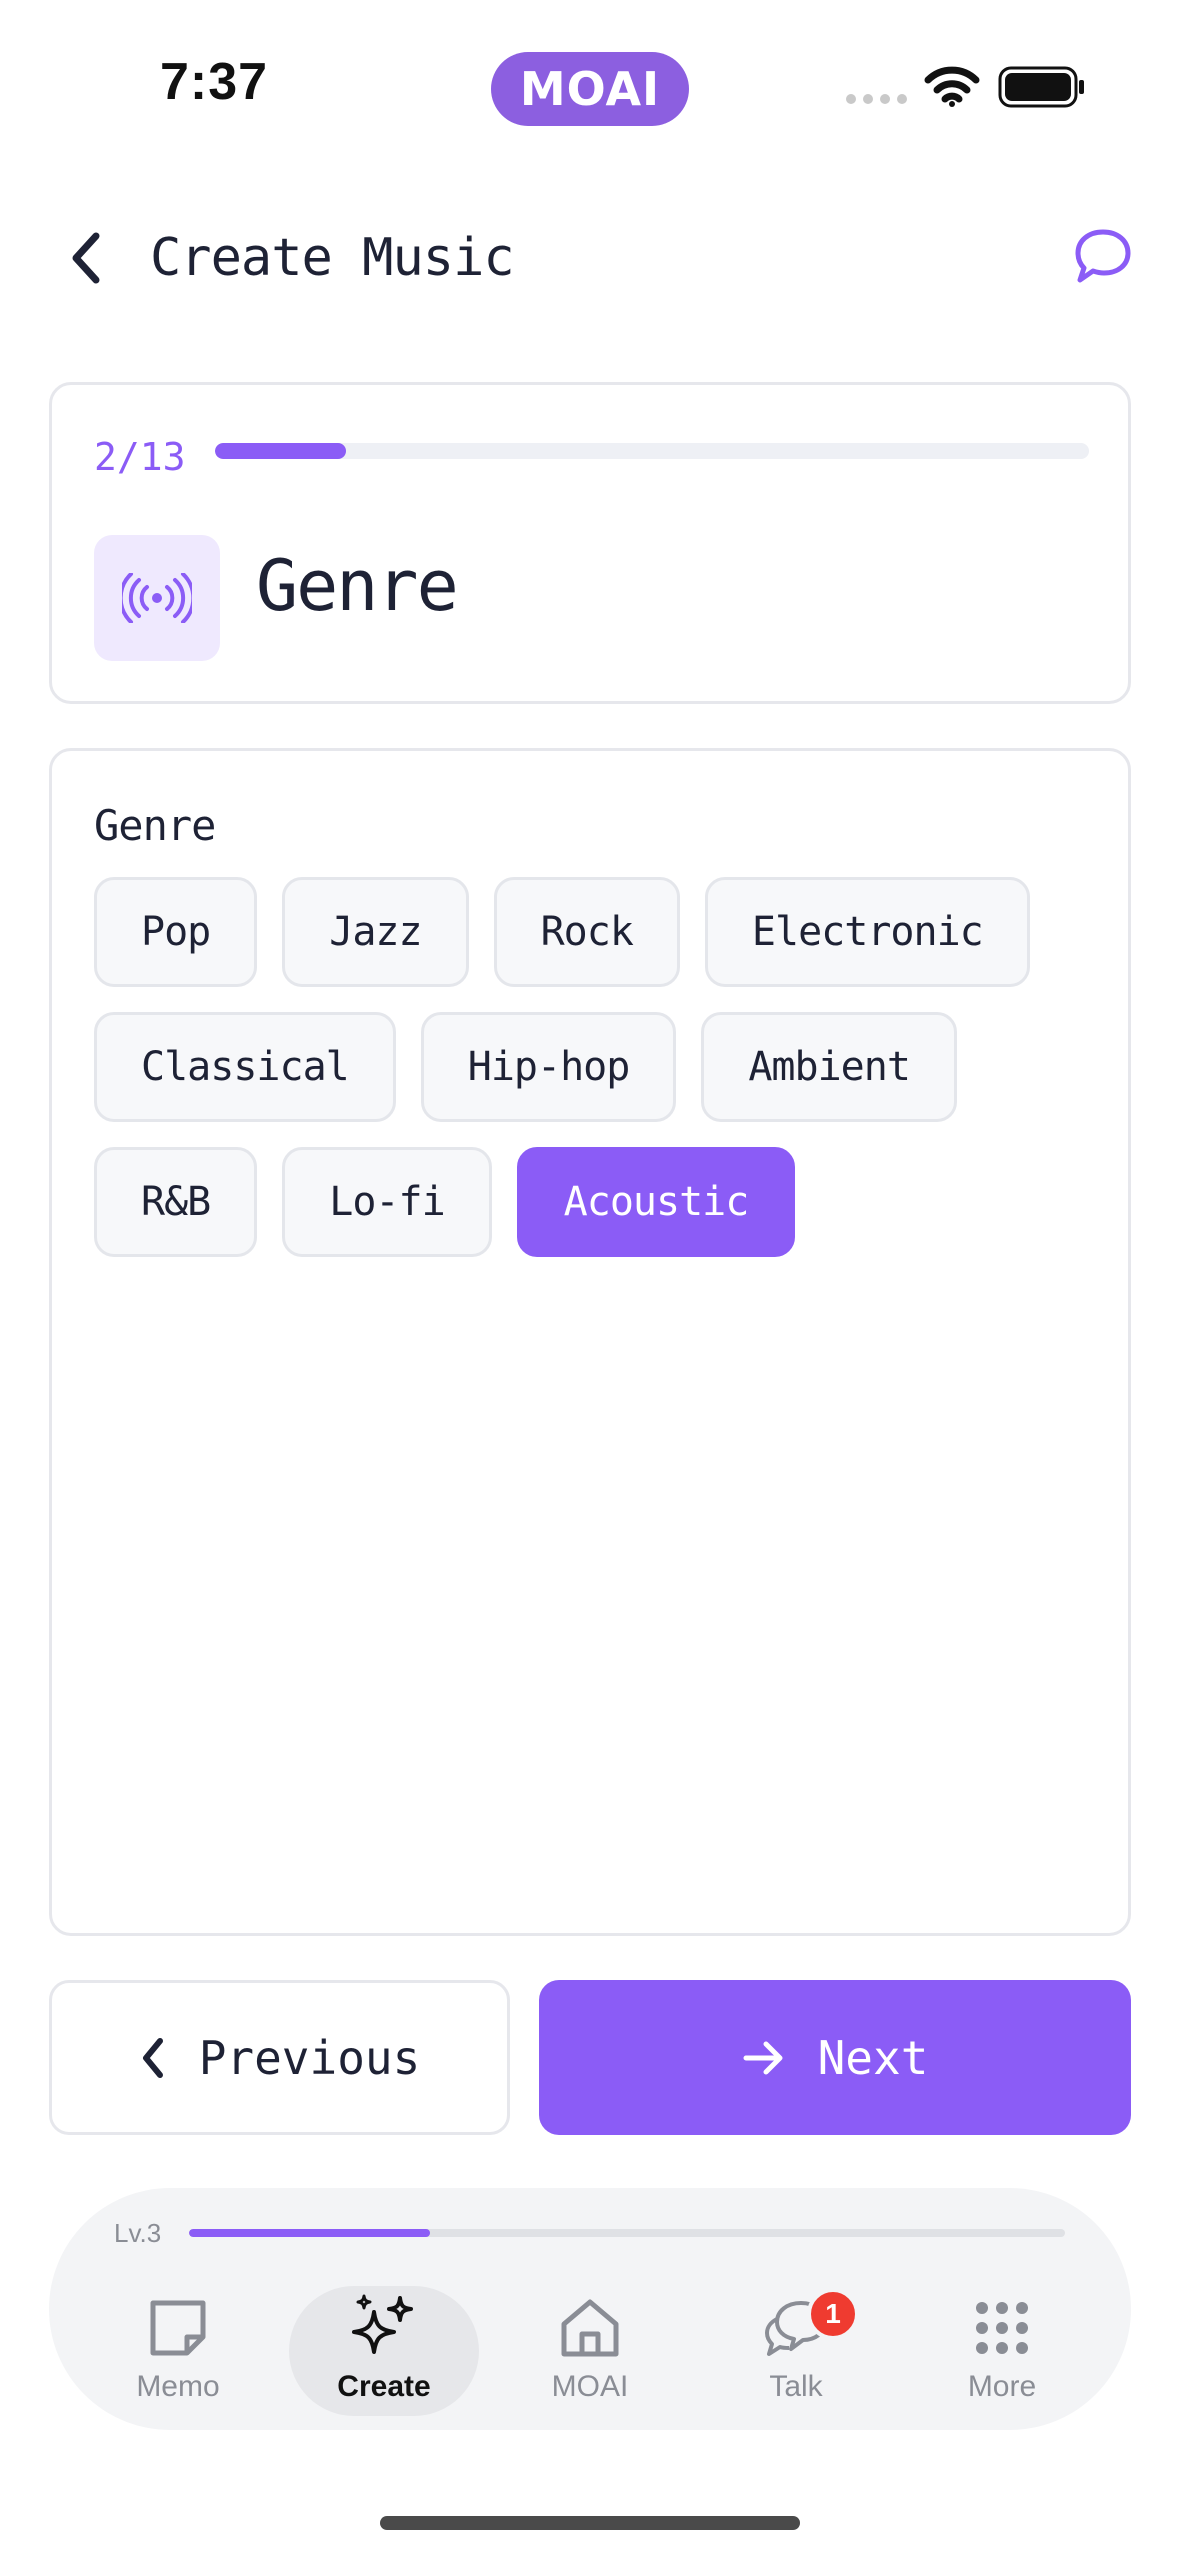 The height and width of the screenshot is (2556, 1179). Describe the element at coordinates (178, 2386) in the screenshot. I see `tab-label: Memo` at that location.